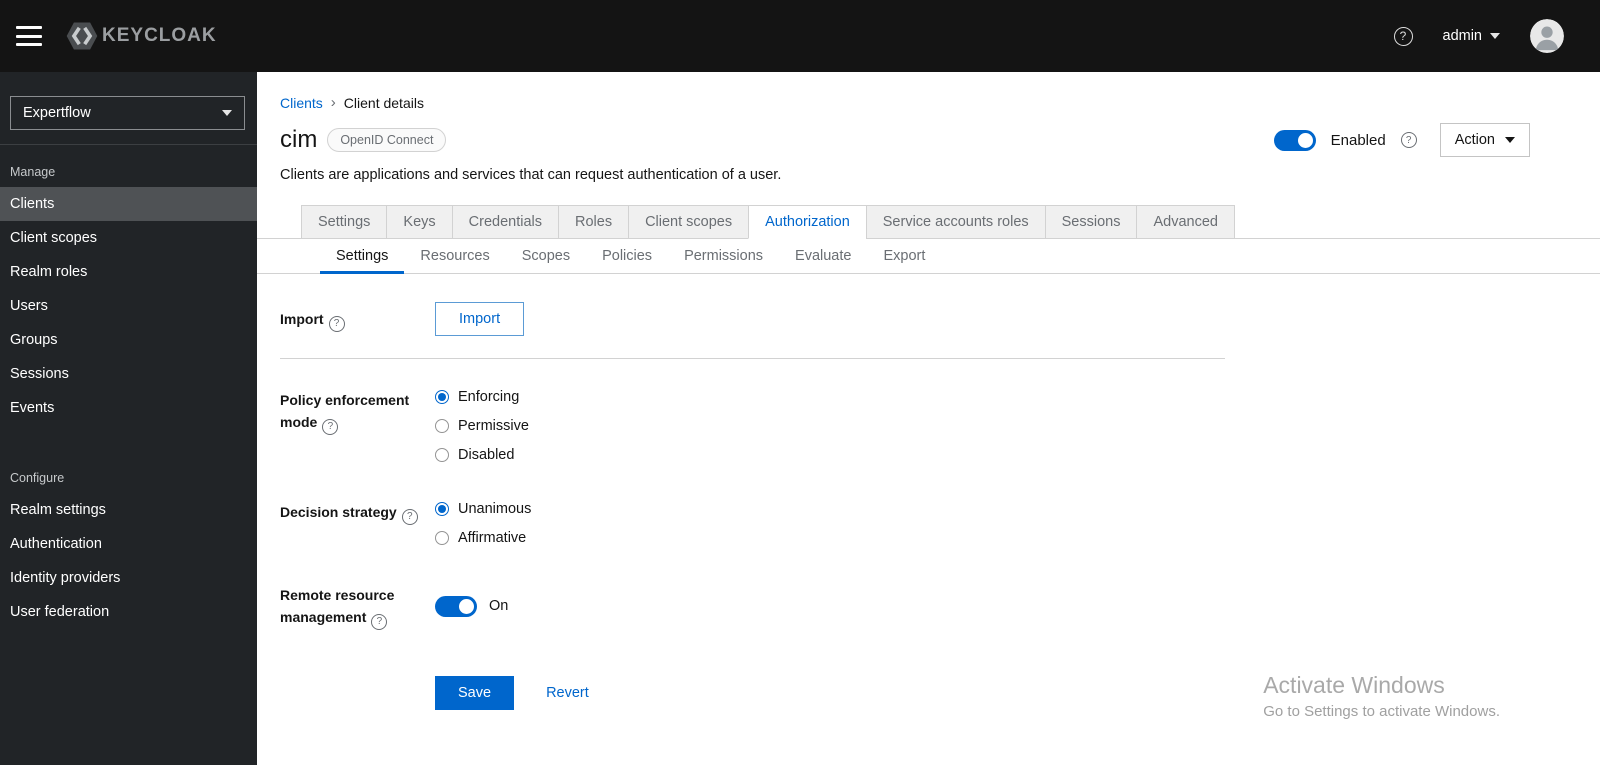 The width and height of the screenshot is (1600, 765). Describe the element at coordinates (593, 222) in the screenshot. I see `tab-roles: Roles` at that location.